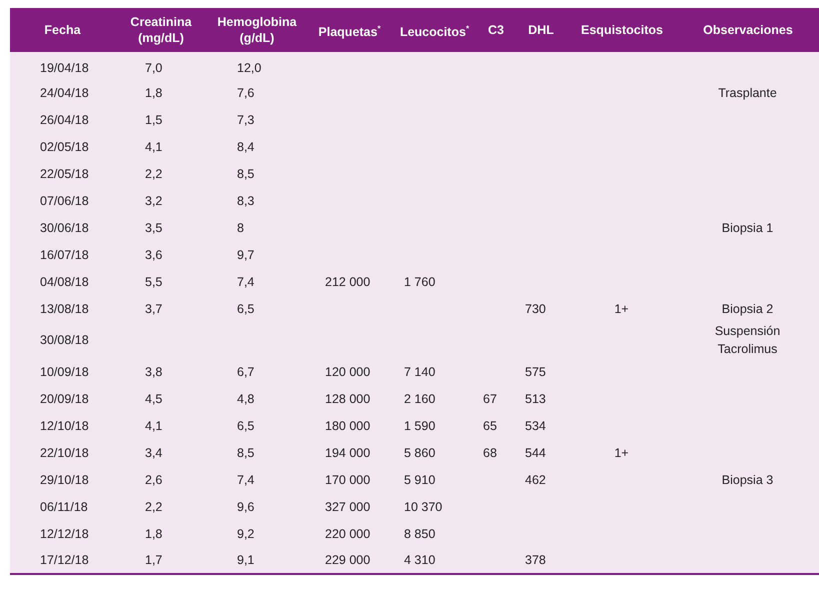 The height and width of the screenshot is (604, 819). I want to click on table-cell-text: 4,8, so click(245, 399).